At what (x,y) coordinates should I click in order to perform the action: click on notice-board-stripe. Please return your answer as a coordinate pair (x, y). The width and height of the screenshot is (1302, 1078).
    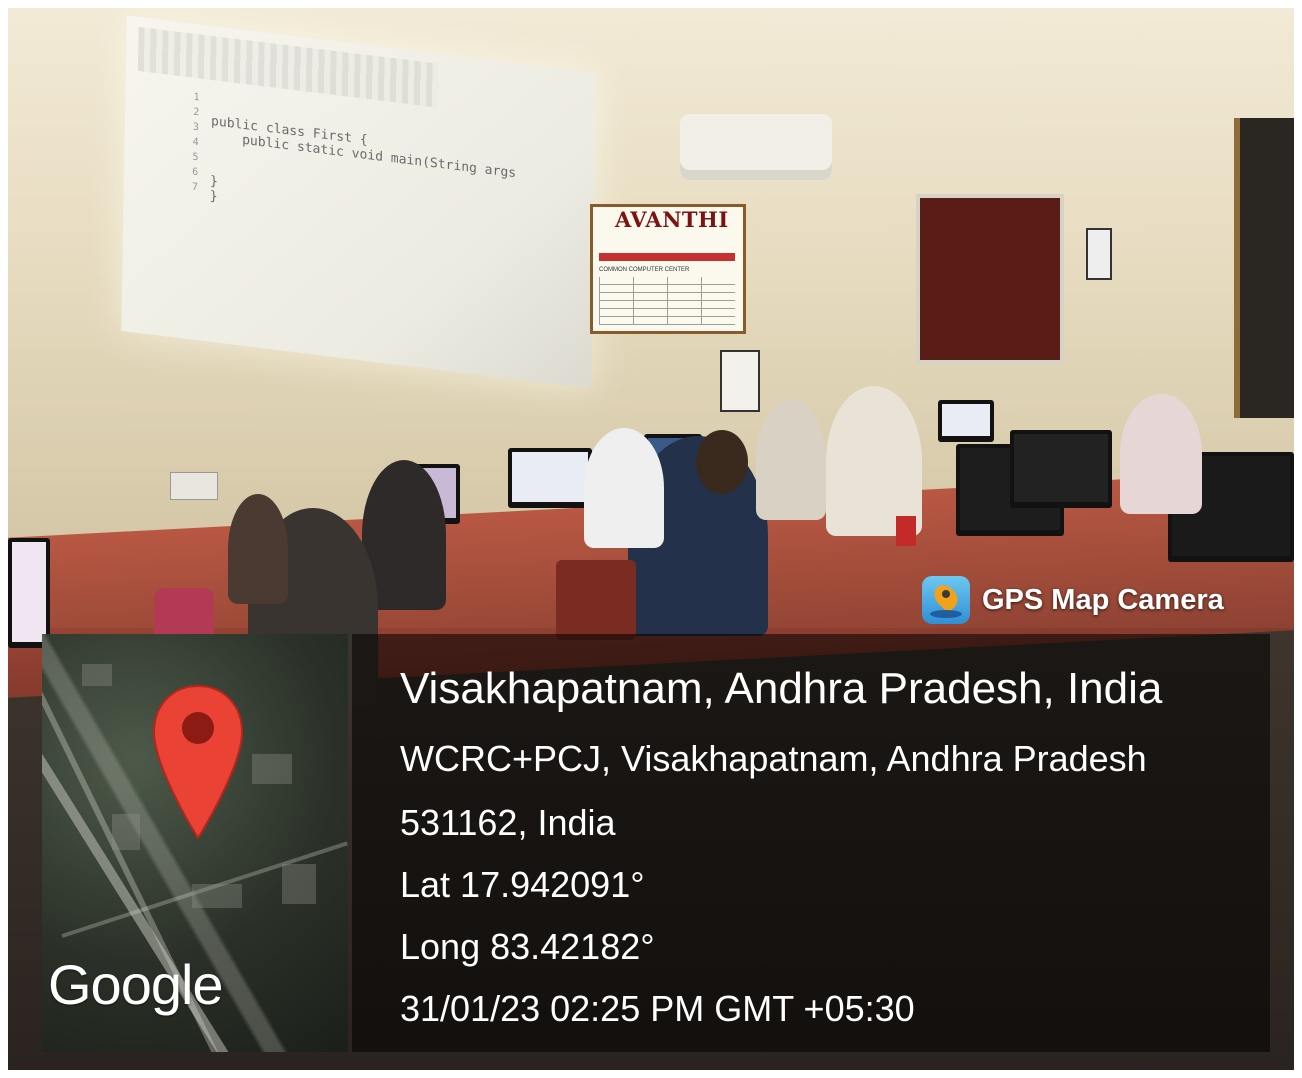
    Looking at the image, I should click on (667, 257).